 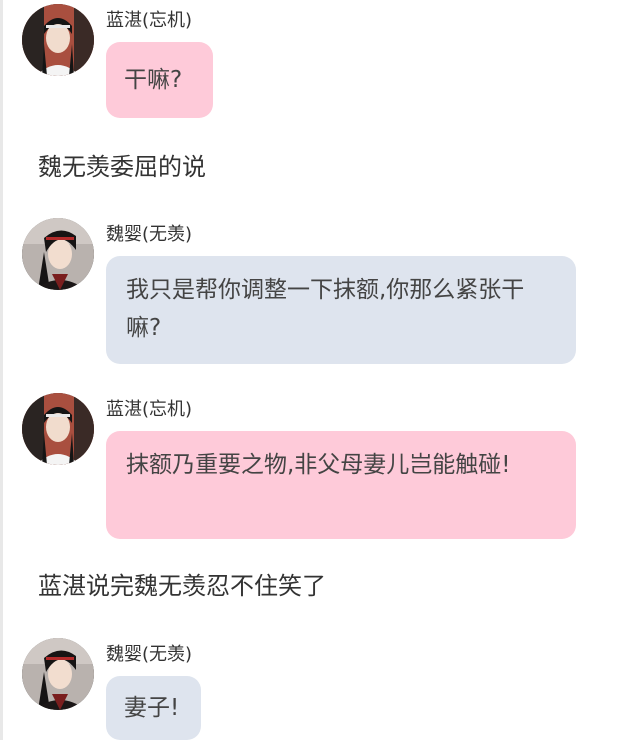 What do you see at coordinates (1, 370) in the screenshot?
I see `left-edge-divider` at bounding box center [1, 370].